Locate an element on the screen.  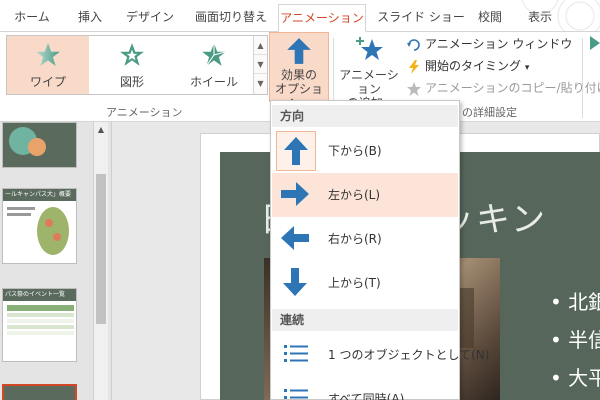
arrow-down-icon is located at coordinates (295, 282).